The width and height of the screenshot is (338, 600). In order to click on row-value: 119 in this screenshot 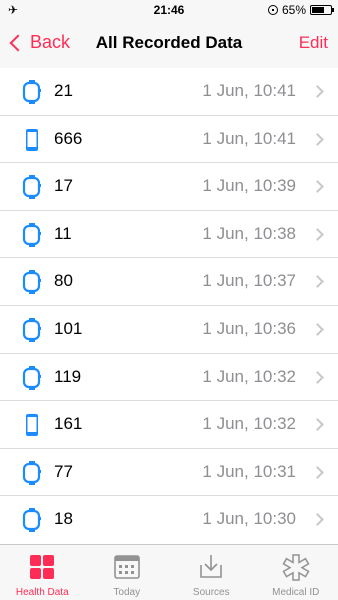, I will do `click(67, 377)`.